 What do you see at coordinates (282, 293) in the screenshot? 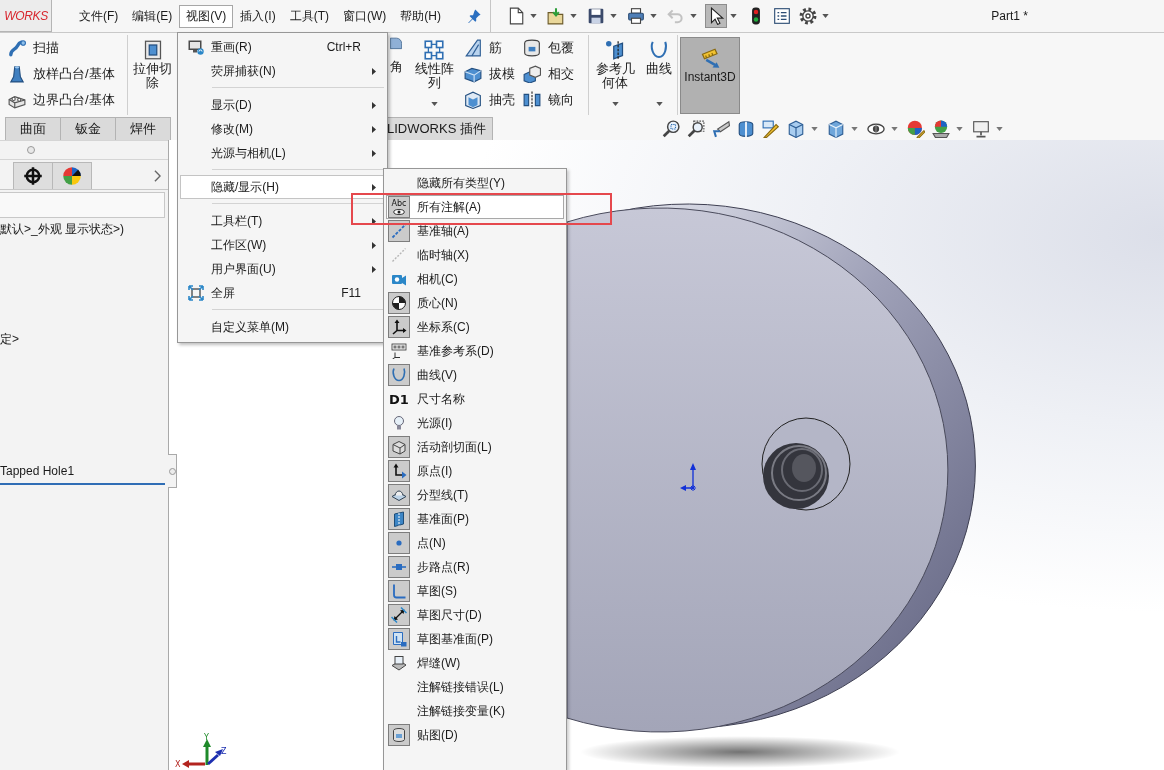
I see `menu-item: 全屏 F11` at bounding box center [282, 293].